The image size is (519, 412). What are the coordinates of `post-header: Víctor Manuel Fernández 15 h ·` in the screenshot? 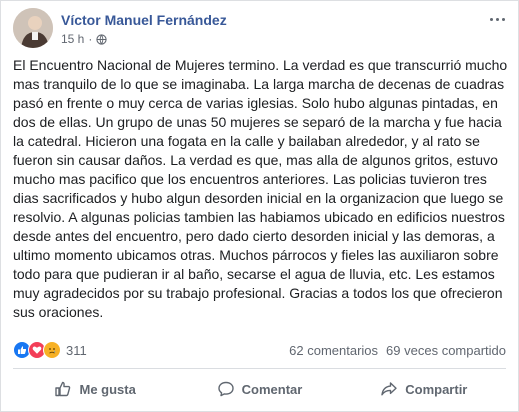 It's located at (259, 28).